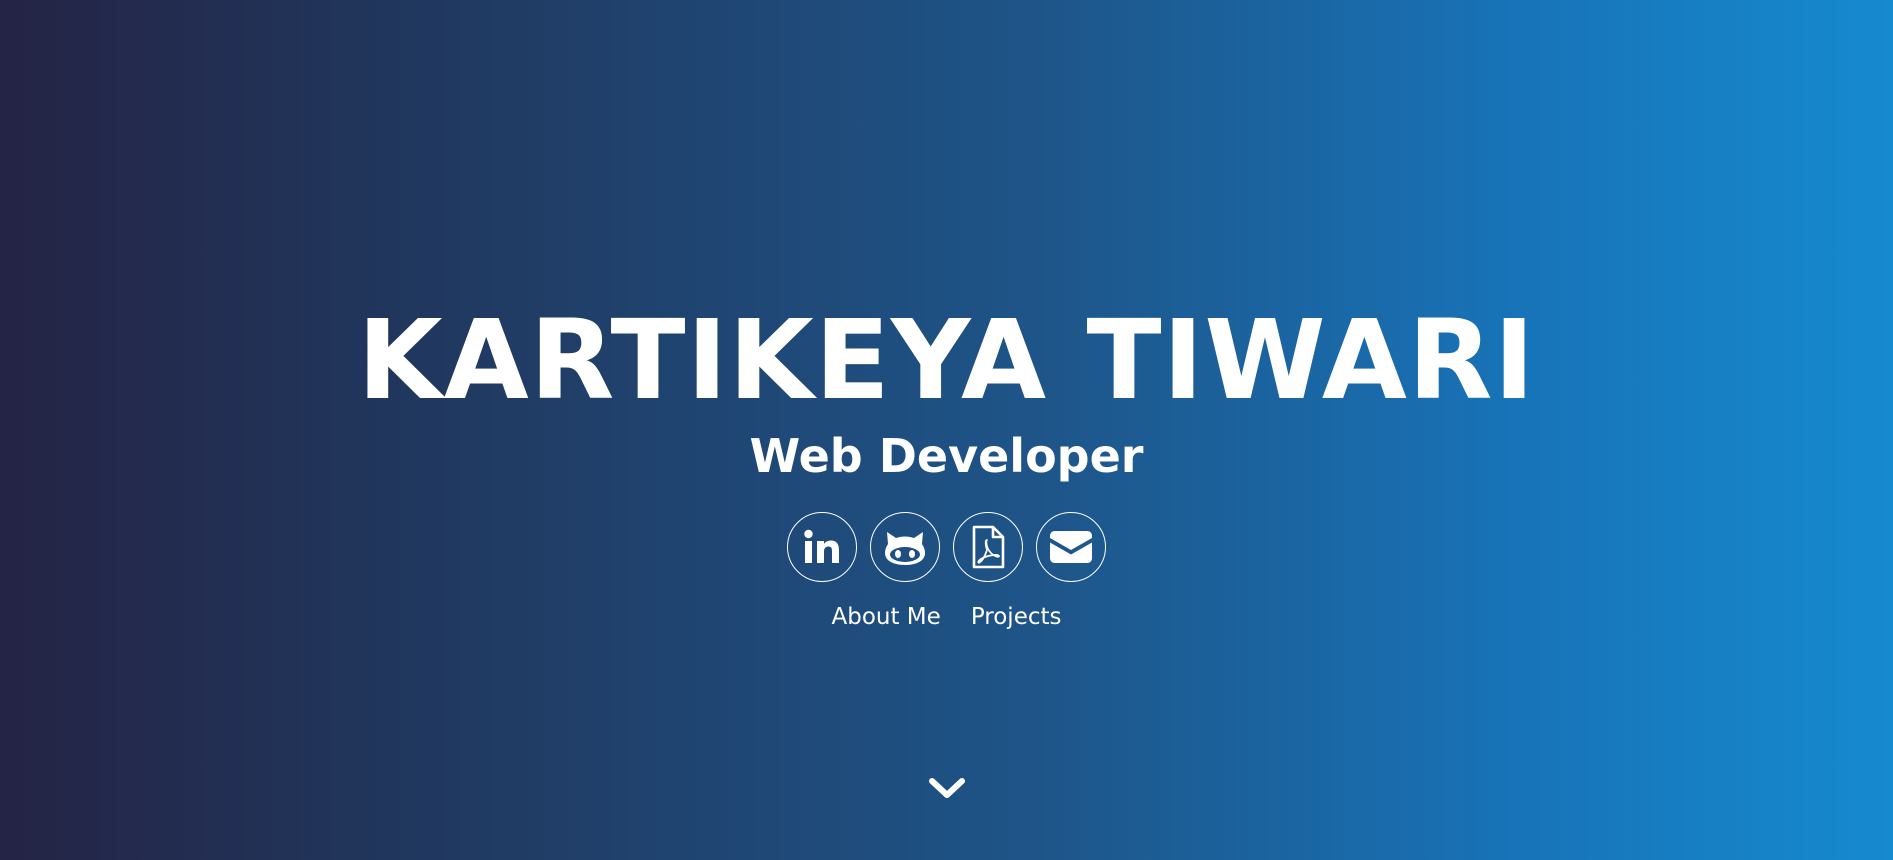 The height and width of the screenshot is (860, 1893). Describe the element at coordinates (946, 617) in the screenshot. I see `hero-nav: About Me Projects` at that location.